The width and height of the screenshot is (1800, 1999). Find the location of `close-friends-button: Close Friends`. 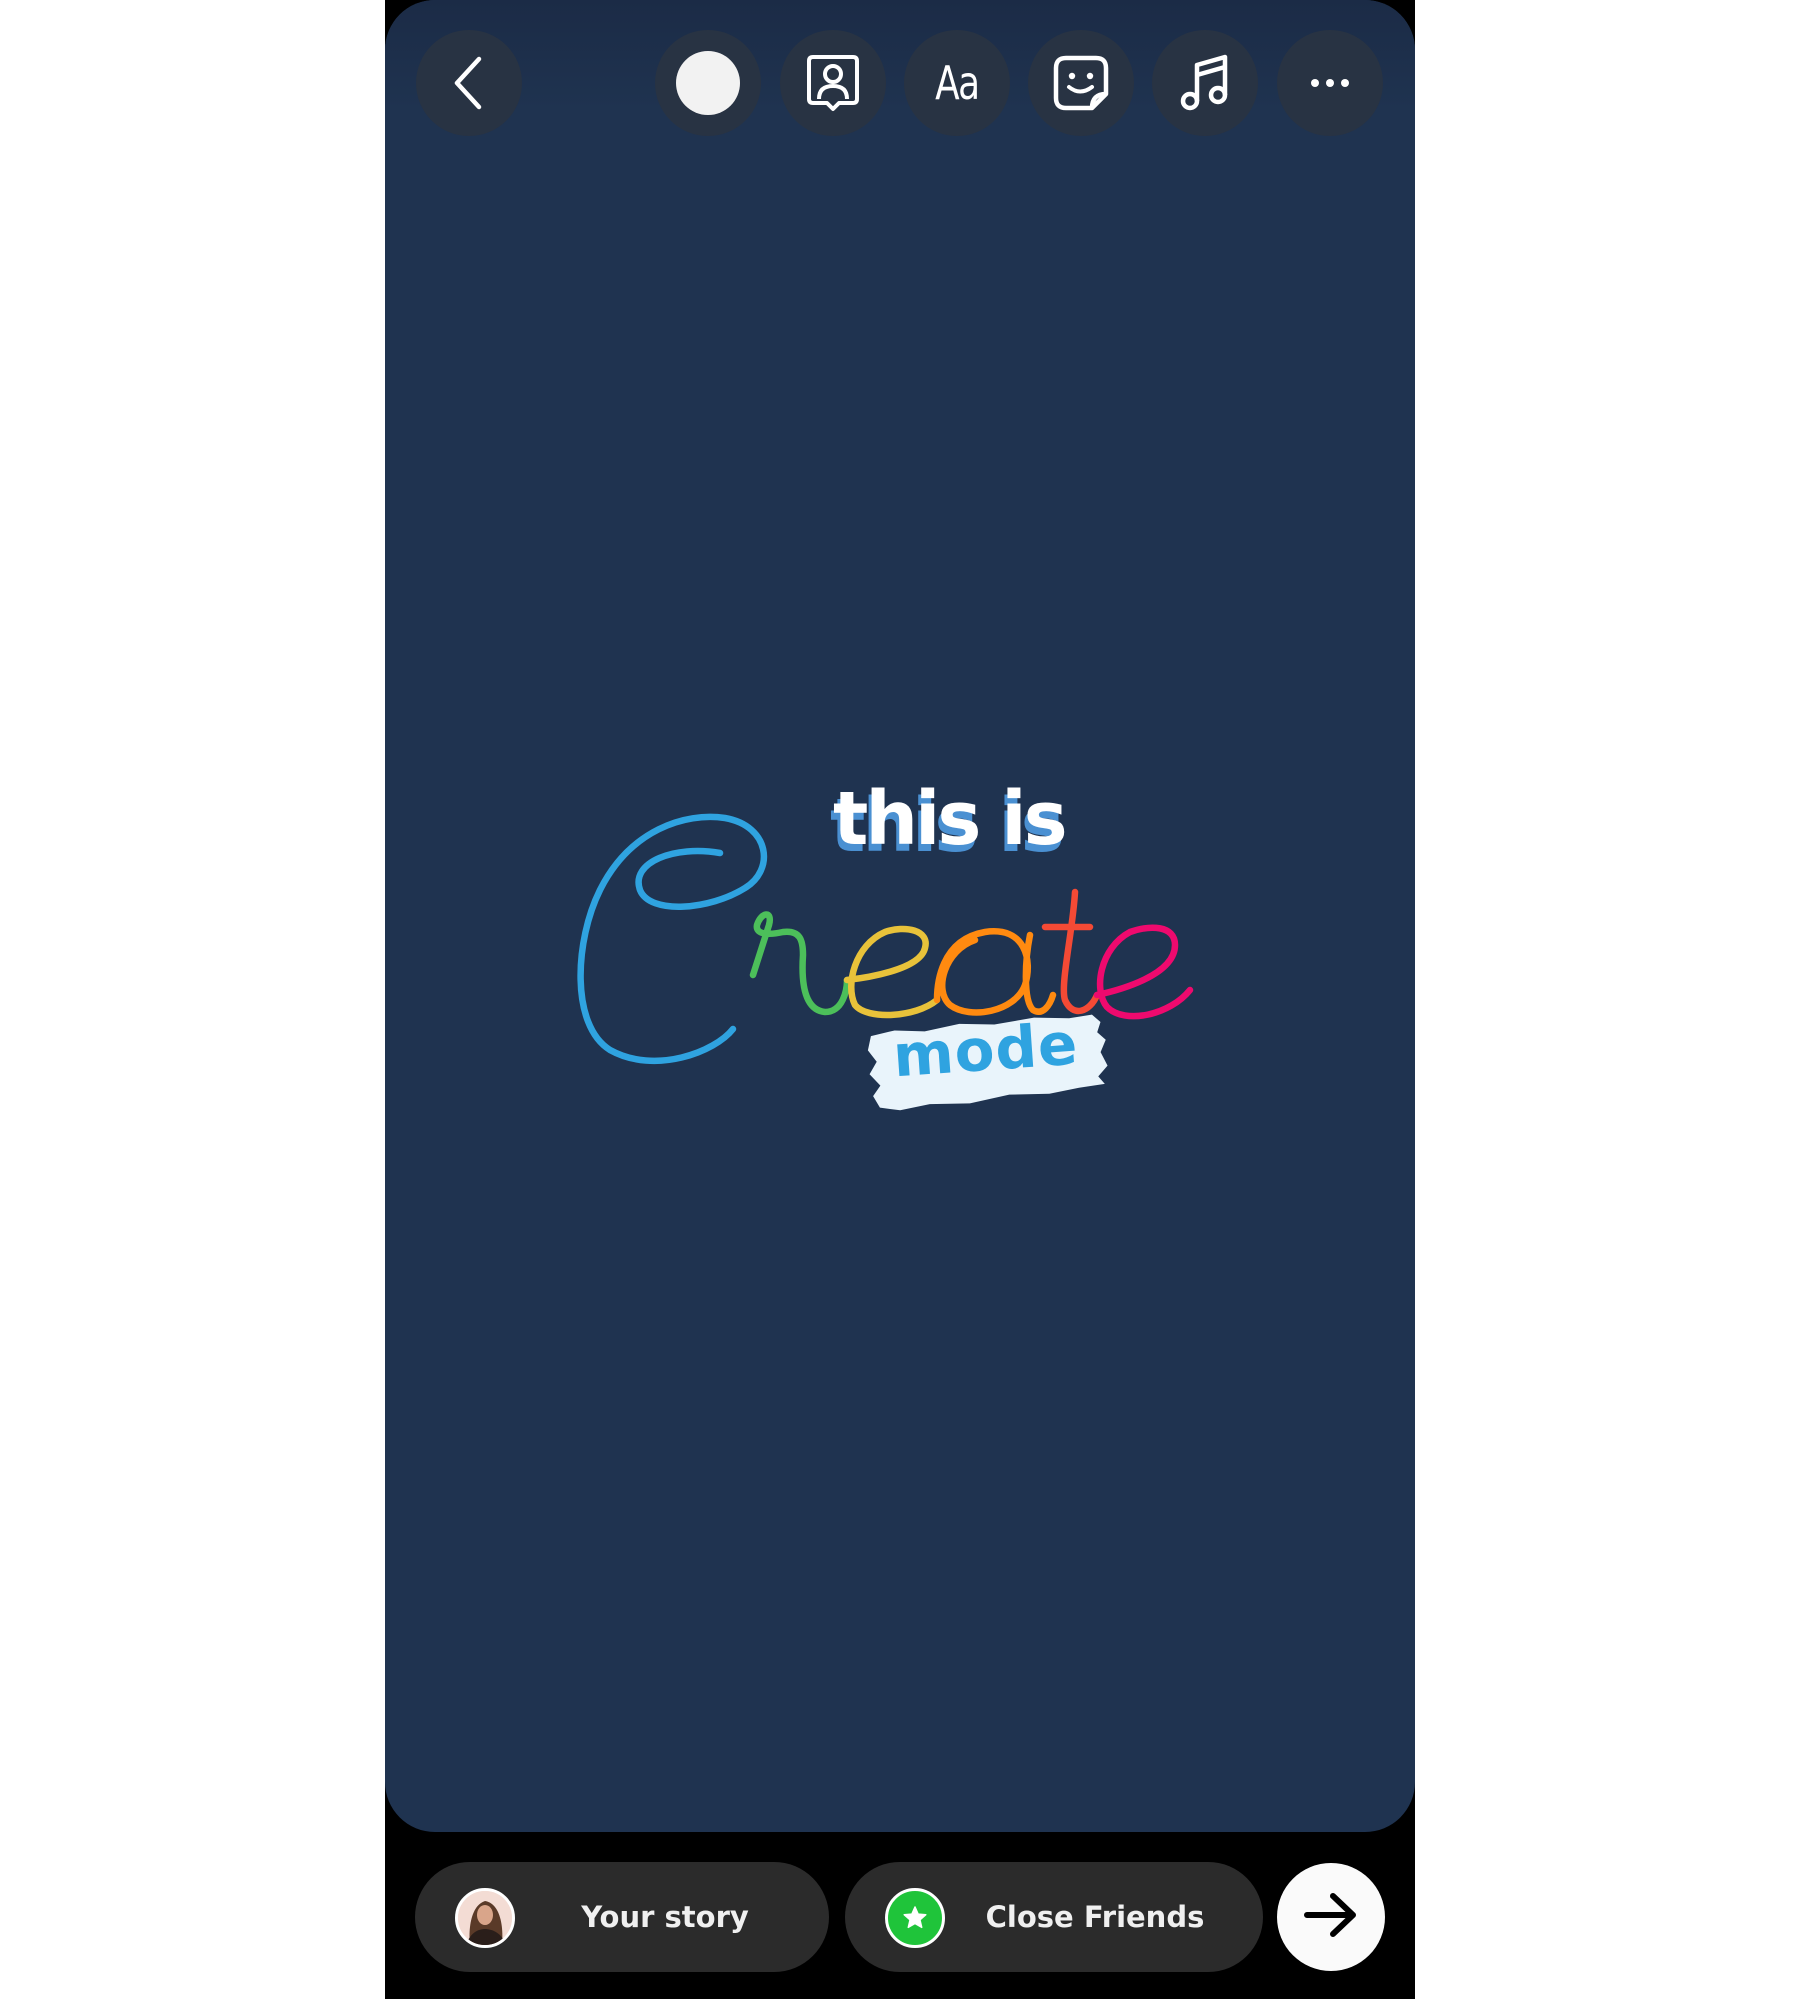

close-friends-button: Close Friends is located at coordinates (1054, 1917).